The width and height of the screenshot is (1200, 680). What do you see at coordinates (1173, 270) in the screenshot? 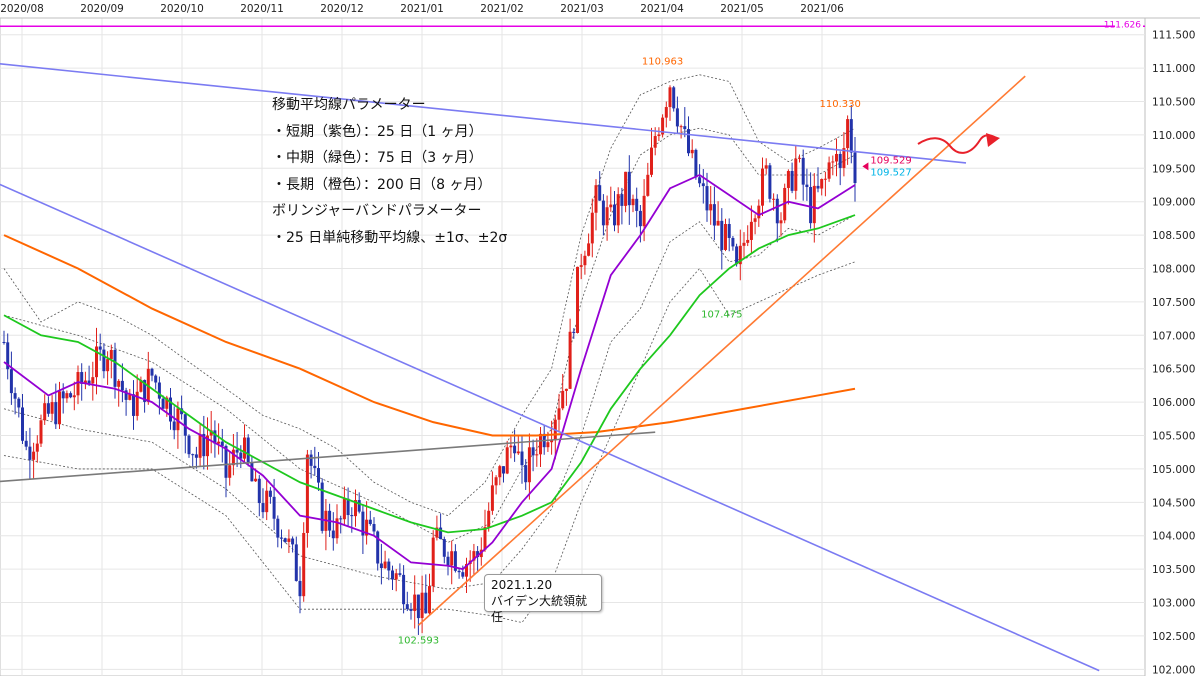
I see `y-tick-label: 108.000` at bounding box center [1173, 270].